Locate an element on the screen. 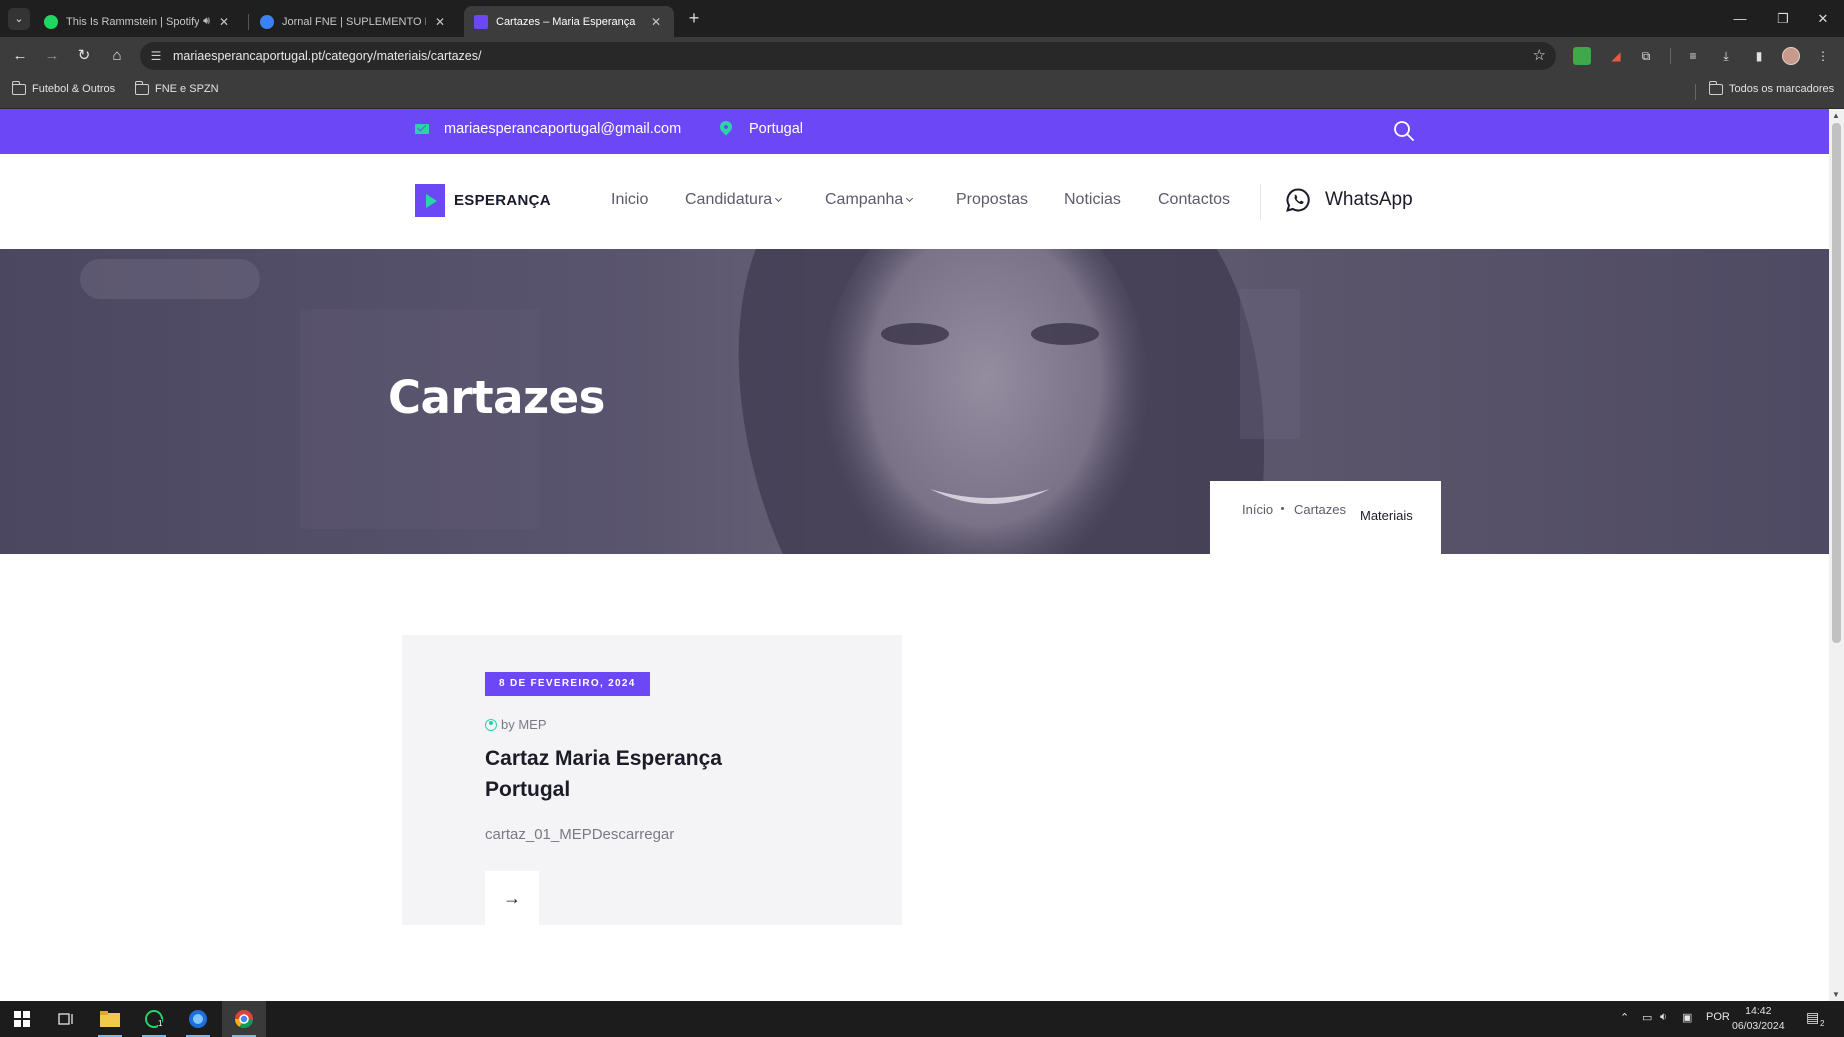  read-more-button: → is located at coordinates (512, 898).